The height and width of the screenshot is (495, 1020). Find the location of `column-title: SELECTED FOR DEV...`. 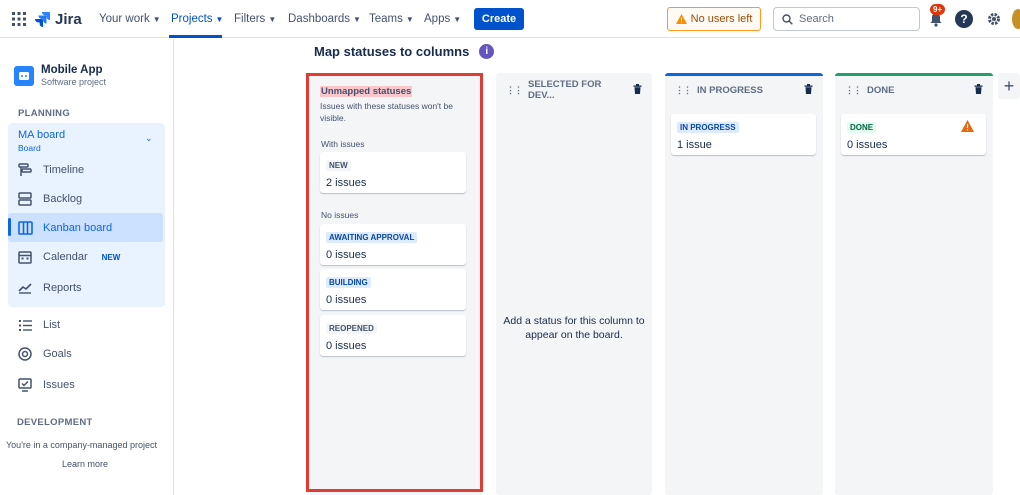

column-title: SELECTED FOR DEV... is located at coordinates (565, 90).